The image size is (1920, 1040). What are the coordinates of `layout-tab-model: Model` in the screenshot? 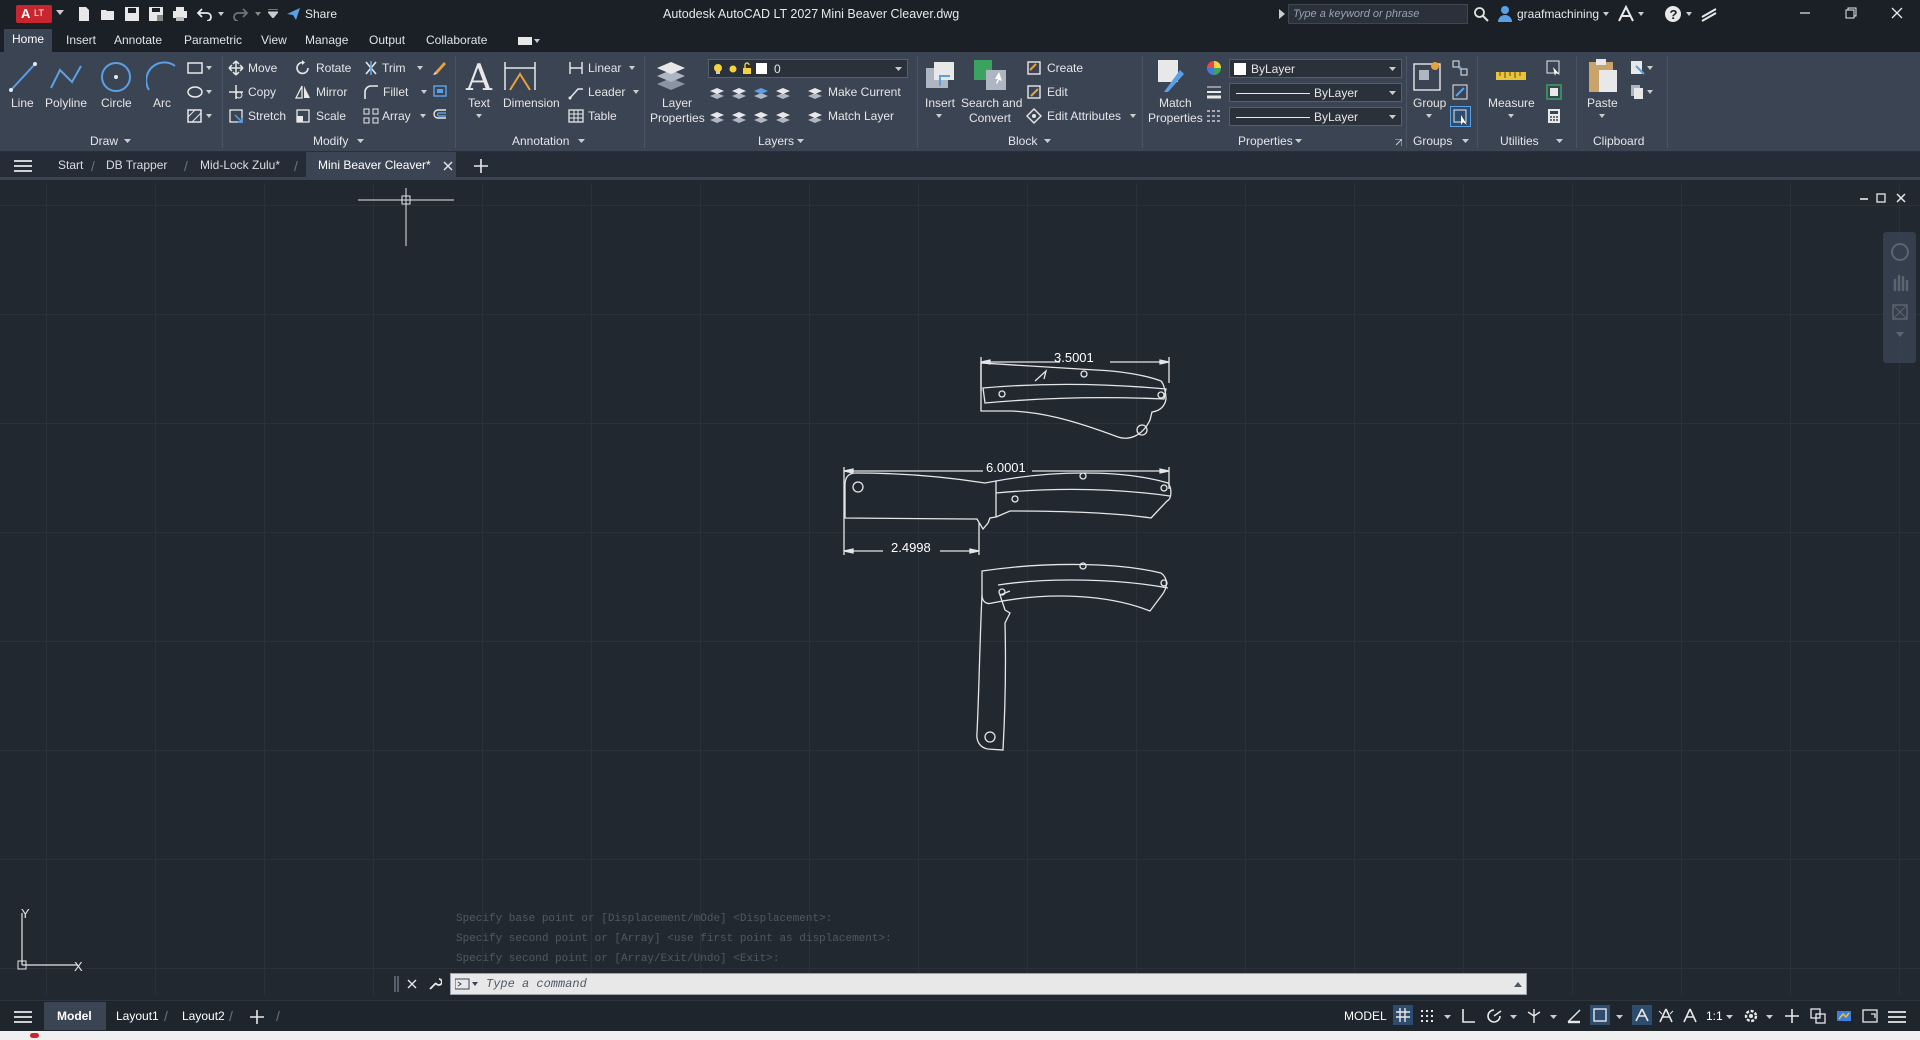 It's located at (75, 1016).